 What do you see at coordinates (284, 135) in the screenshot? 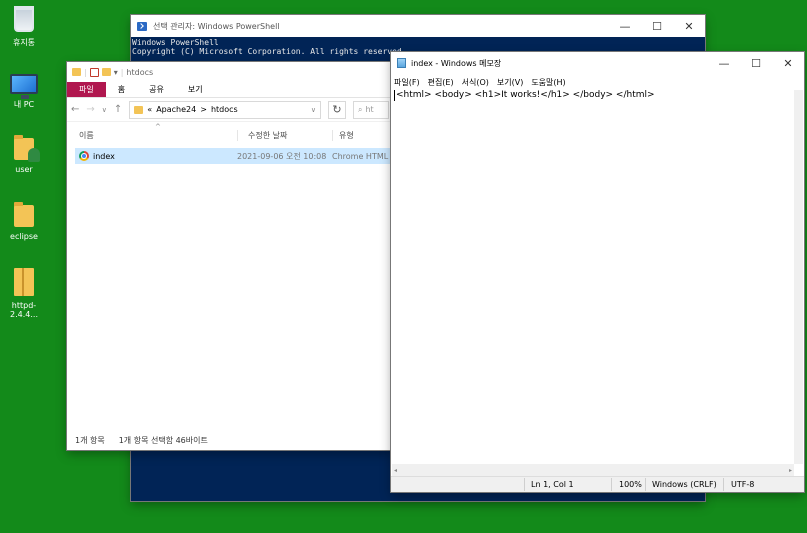
I see `column-header-date: 수정한 날짜` at bounding box center [284, 135].